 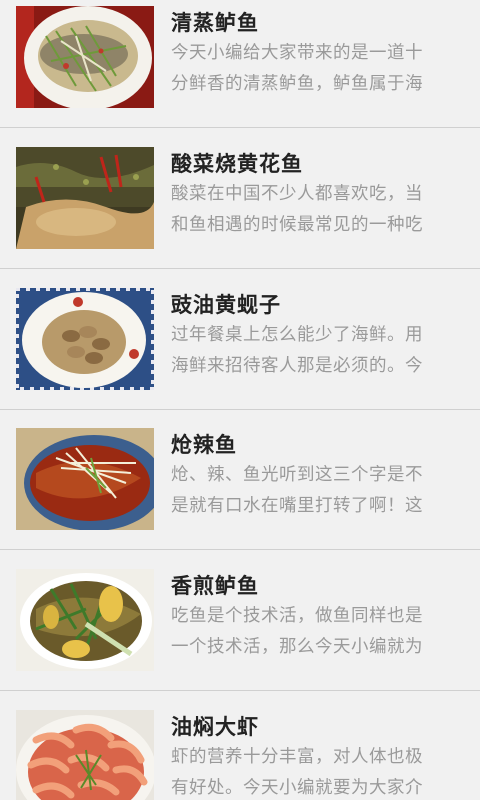 What do you see at coordinates (297, 194) in the screenshot?
I see `description-line: 酸菜在中国不少人都喜欢吃，当` at bounding box center [297, 194].